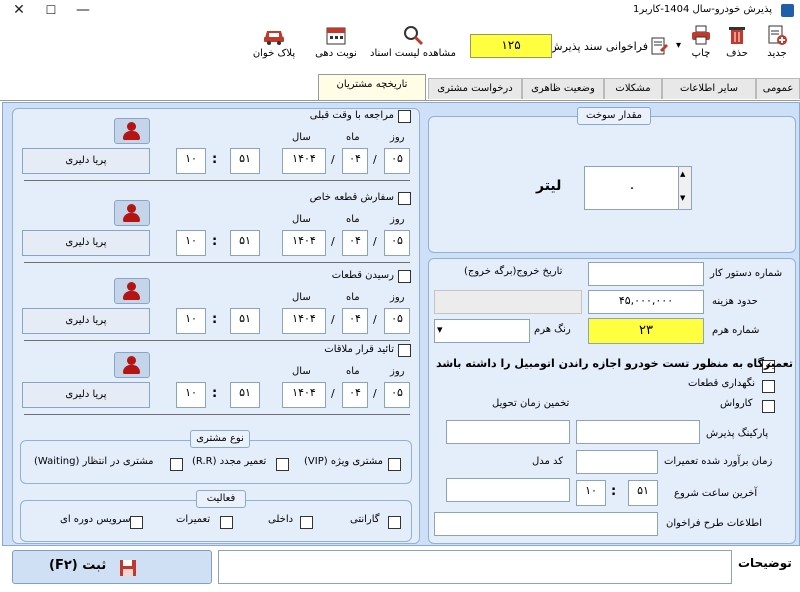  What do you see at coordinates (19, 11) in the screenshot?
I see `close-button: ✕` at bounding box center [19, 11].